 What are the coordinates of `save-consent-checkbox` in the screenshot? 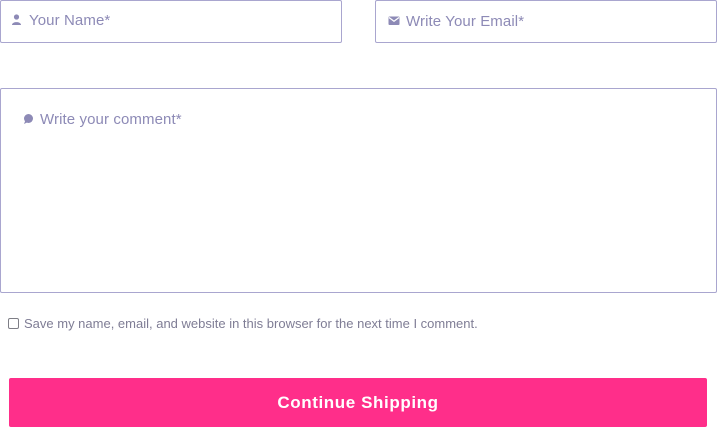 It's located at (13, 323).